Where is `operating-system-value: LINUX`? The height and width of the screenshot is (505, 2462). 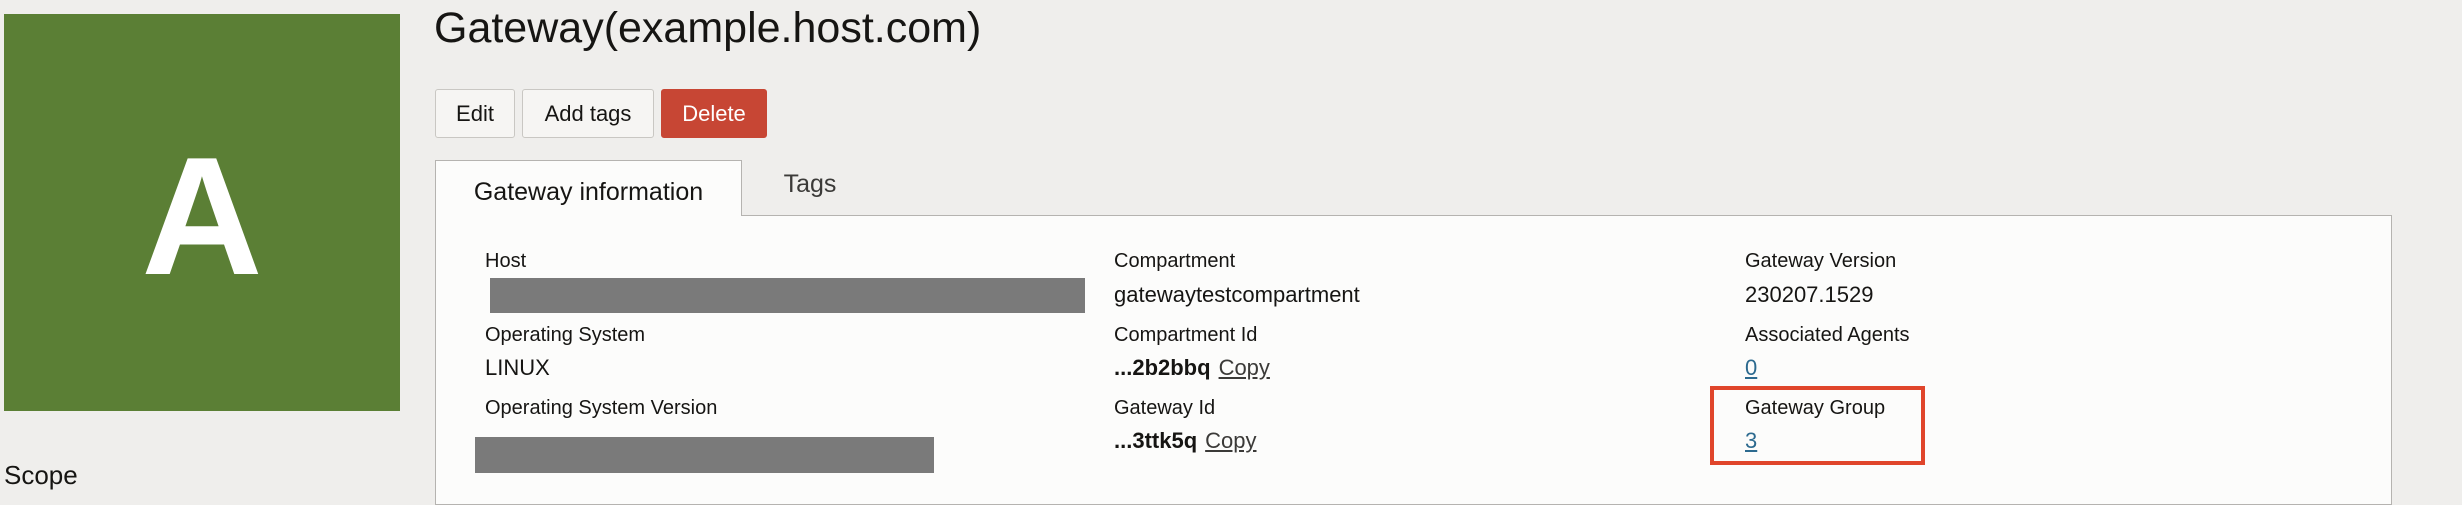
operating-system-value: LINUX is located at coordinates (517, 367).